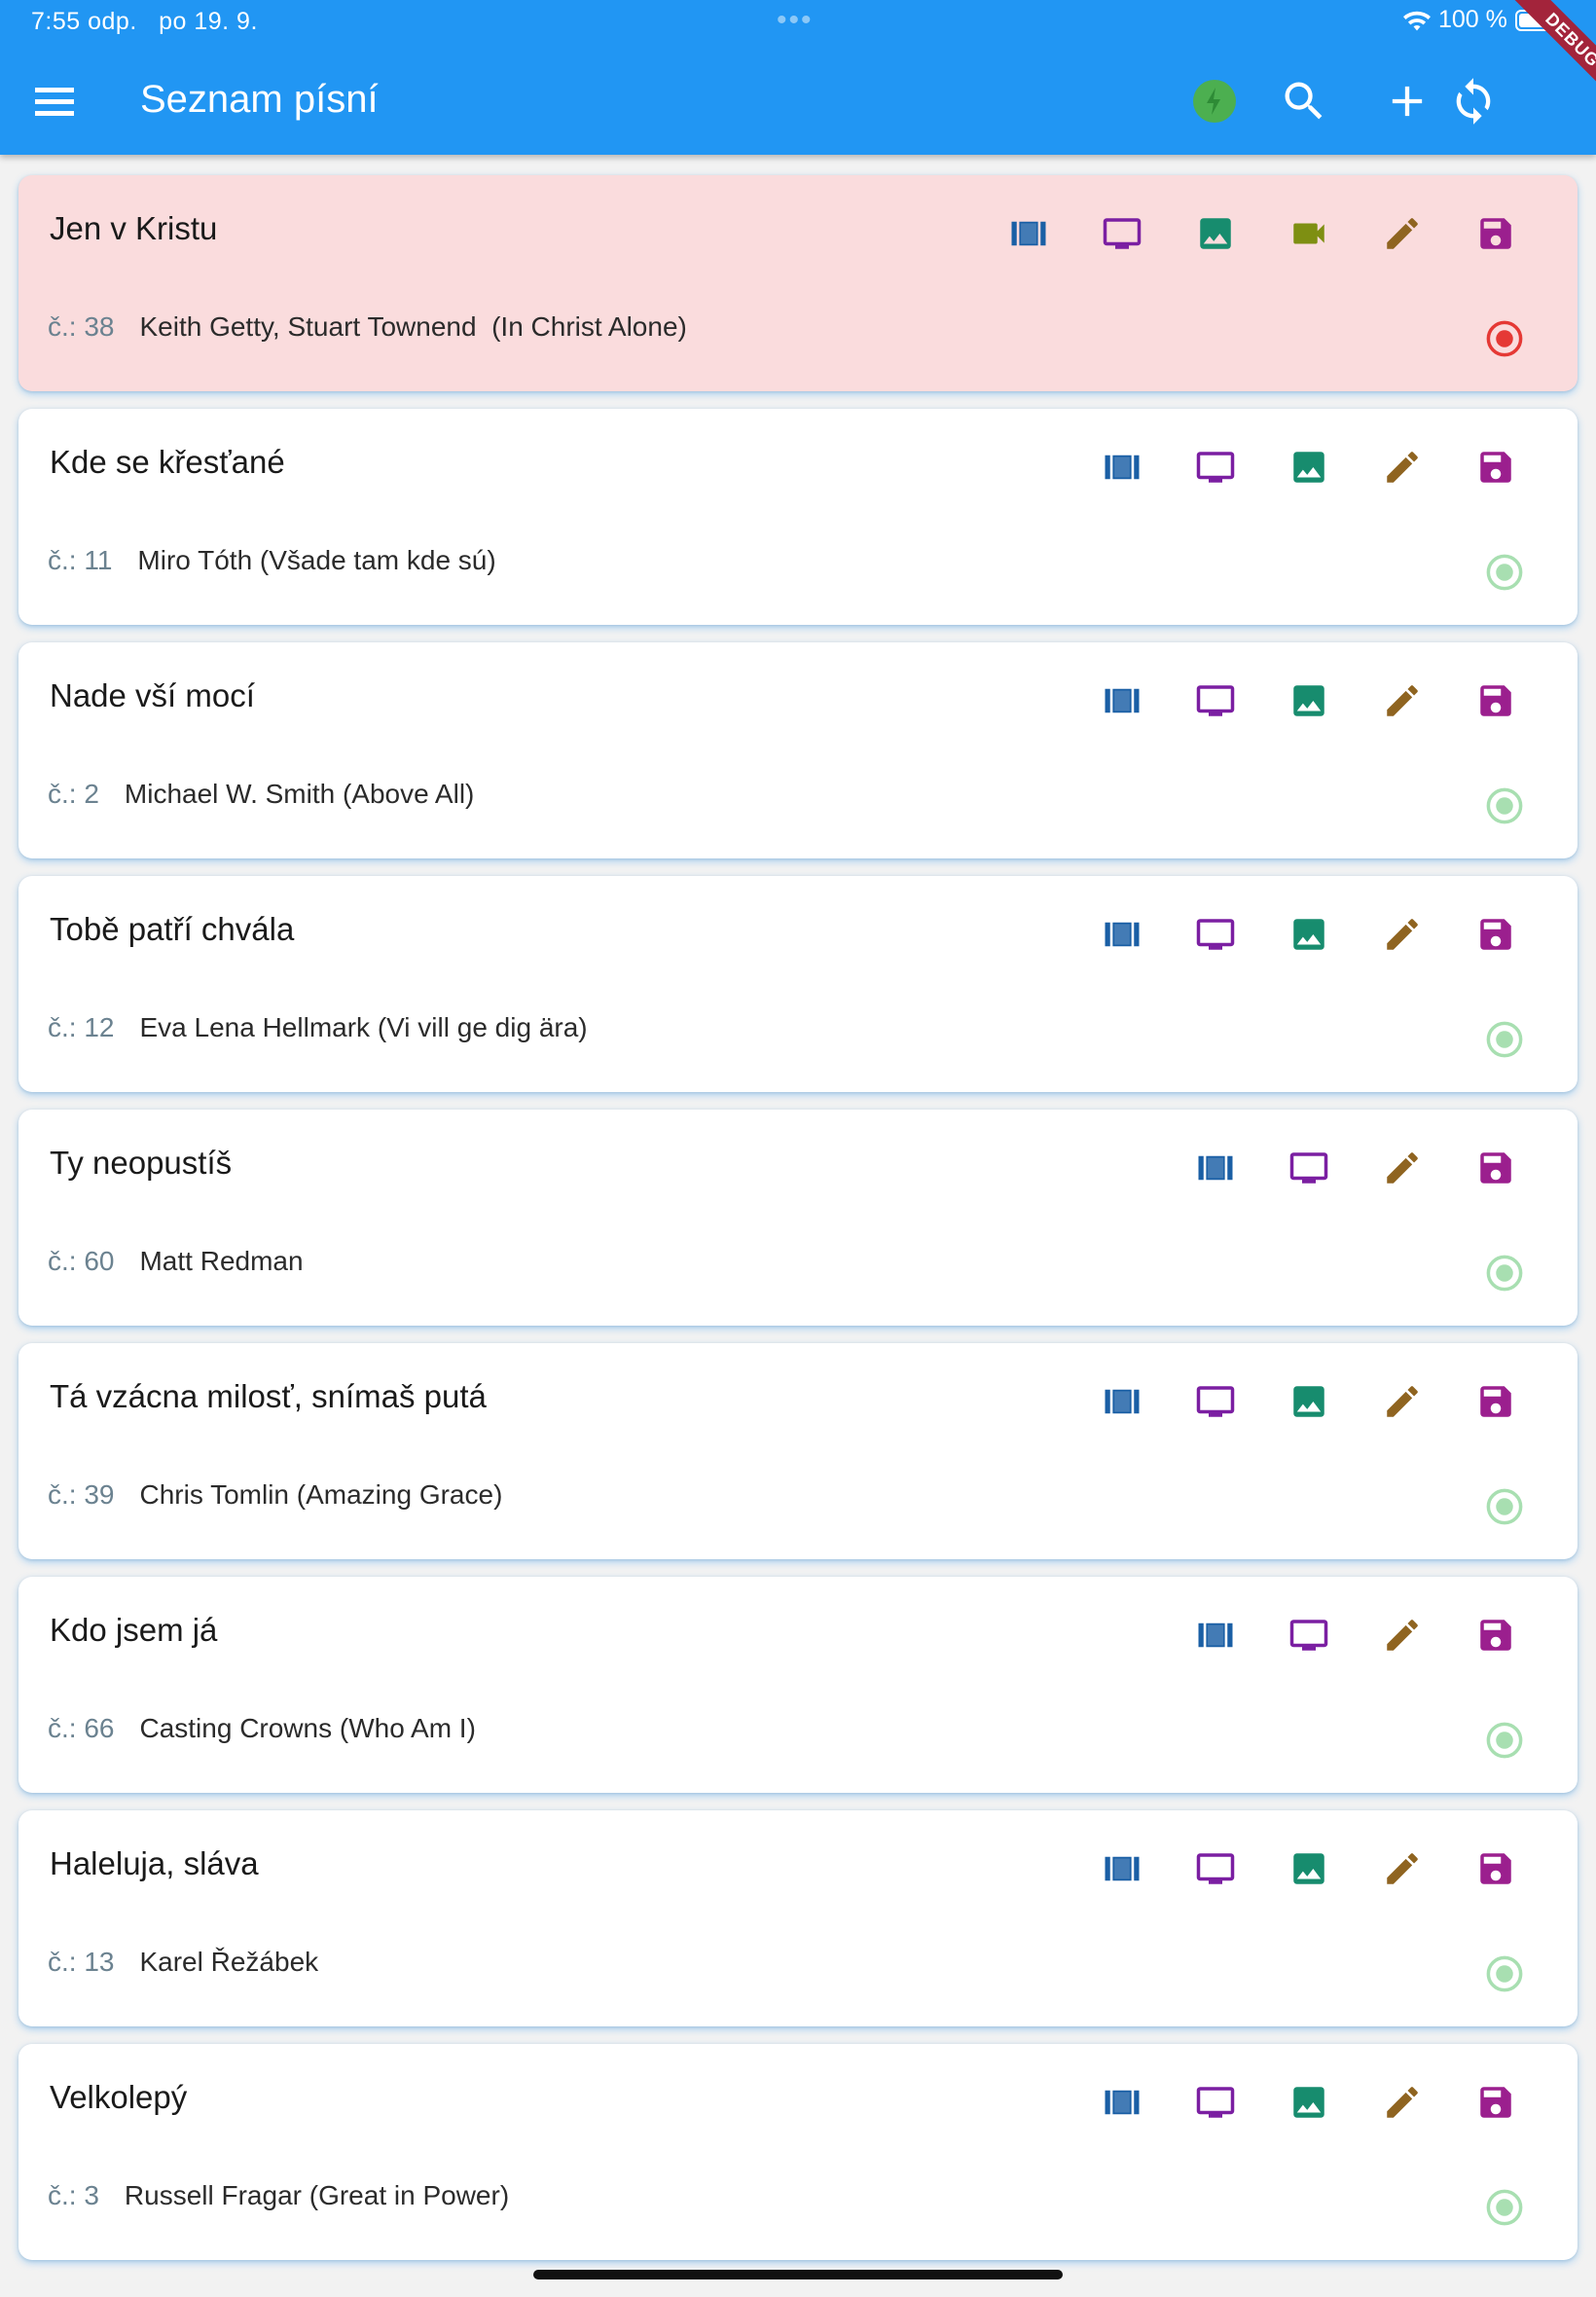 The image size is (1596, 2297). I want to click on radio-selected, so click(1504, 338).